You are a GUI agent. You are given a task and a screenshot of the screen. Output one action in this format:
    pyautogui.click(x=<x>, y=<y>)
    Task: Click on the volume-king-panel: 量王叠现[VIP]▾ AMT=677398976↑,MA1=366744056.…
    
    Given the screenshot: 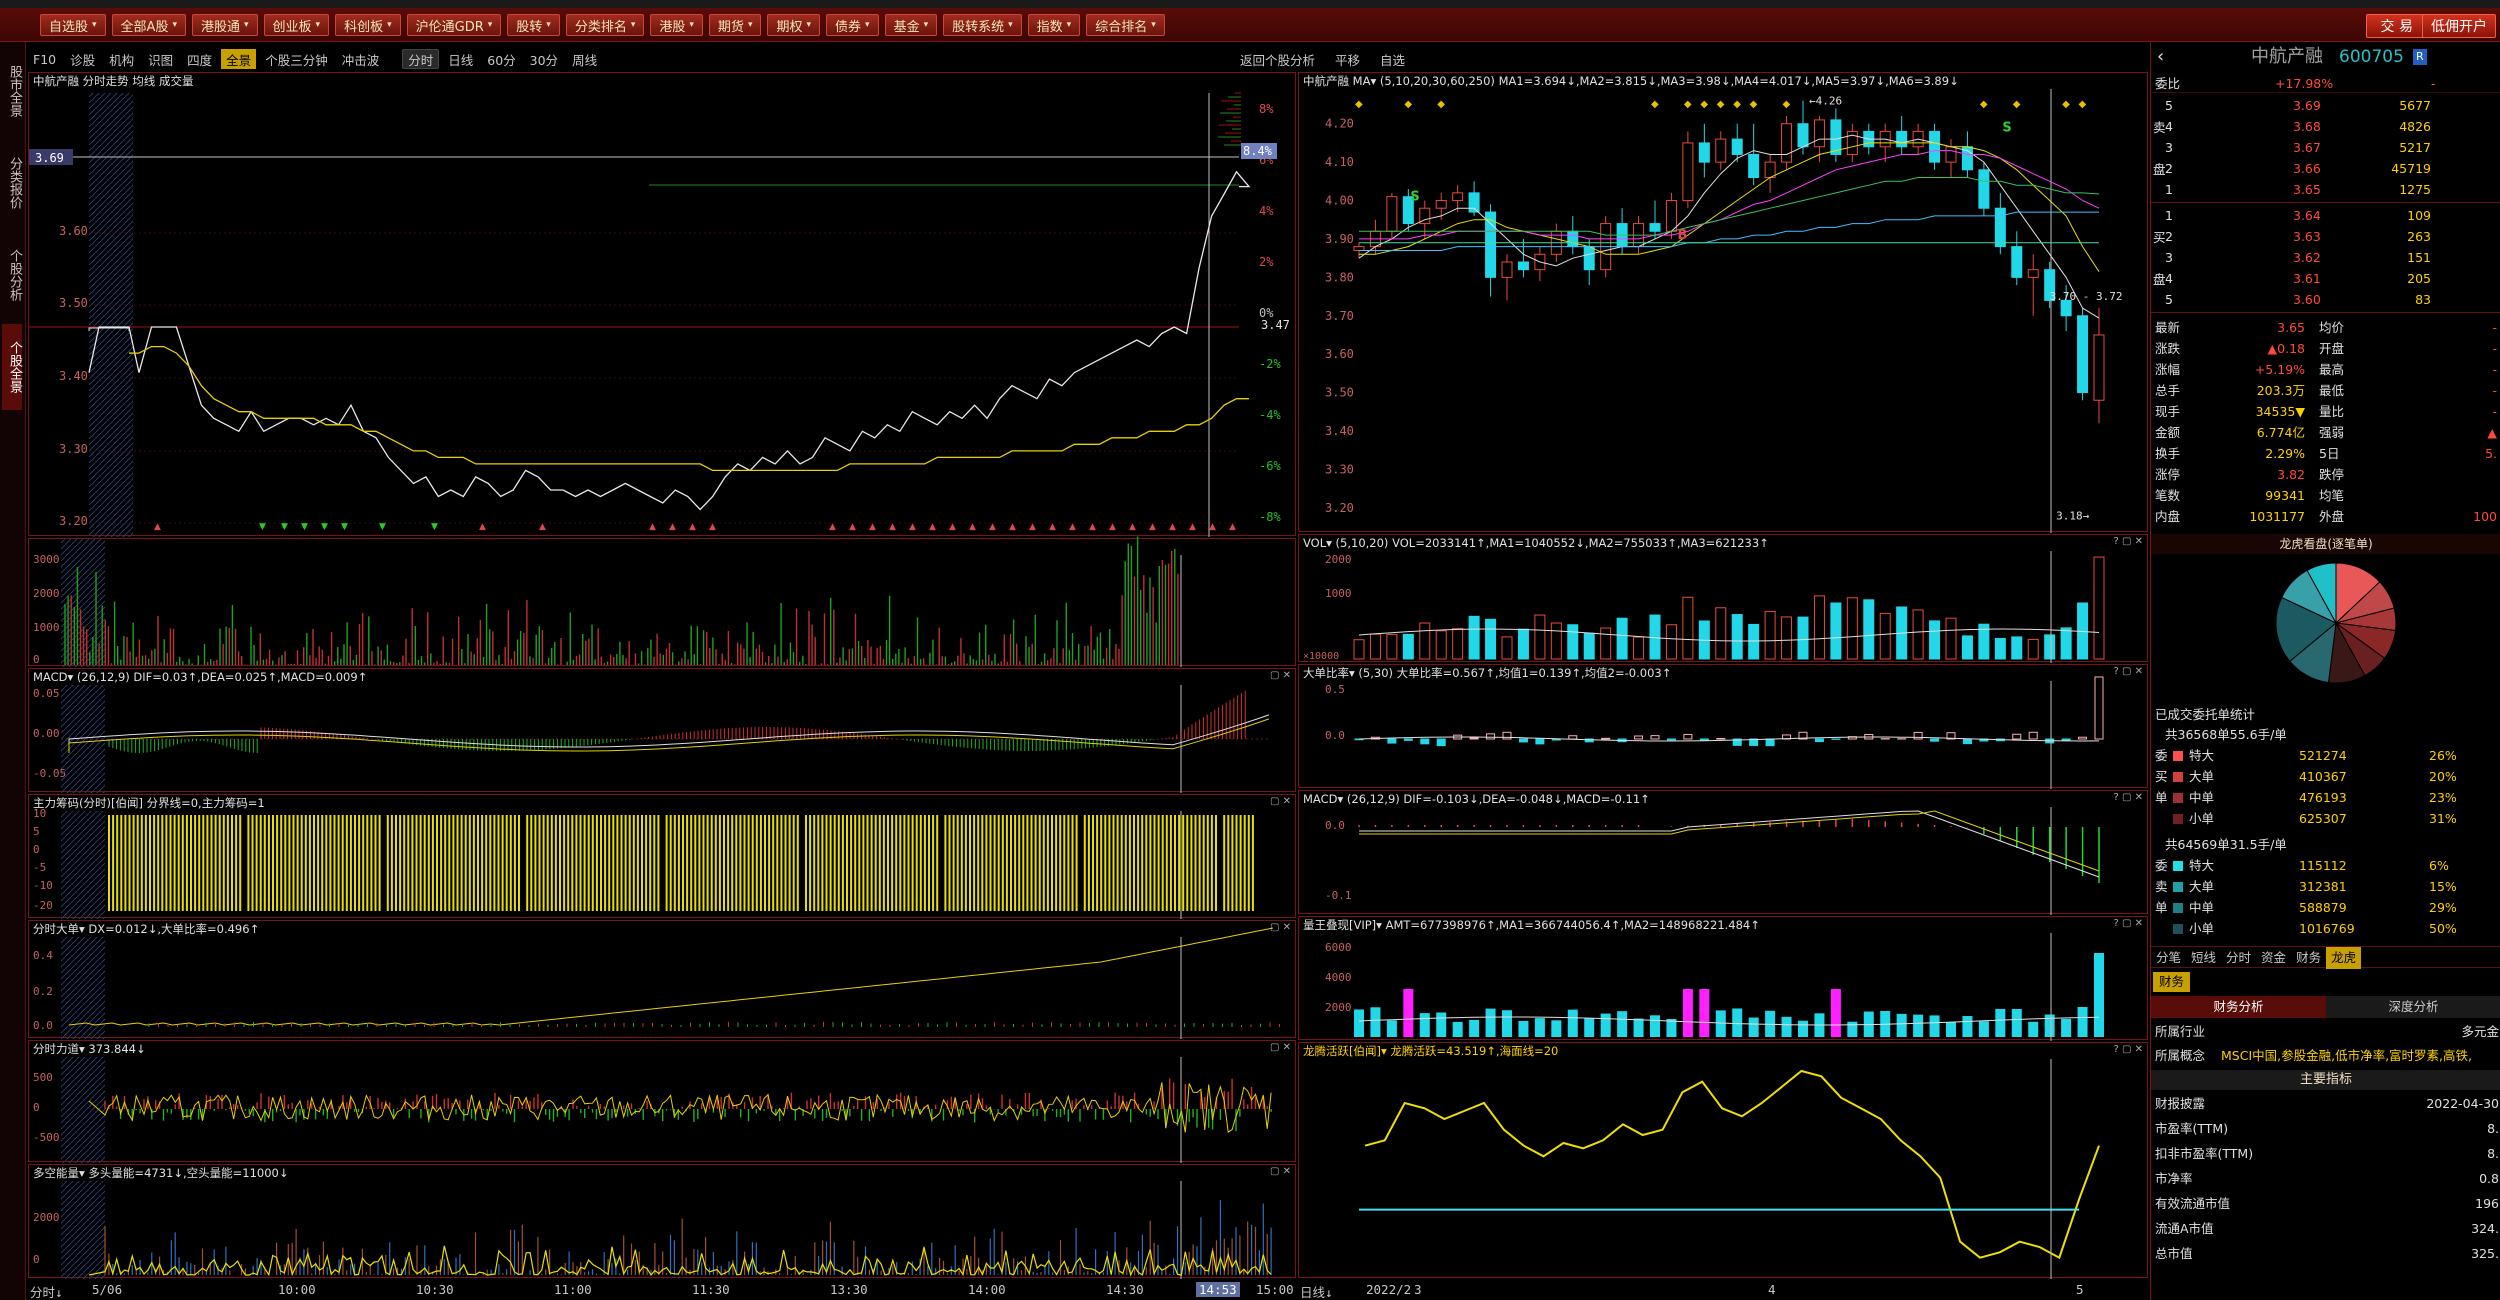 What is the action you would take?
    pyautogui.click(x=1723, y=978)
    